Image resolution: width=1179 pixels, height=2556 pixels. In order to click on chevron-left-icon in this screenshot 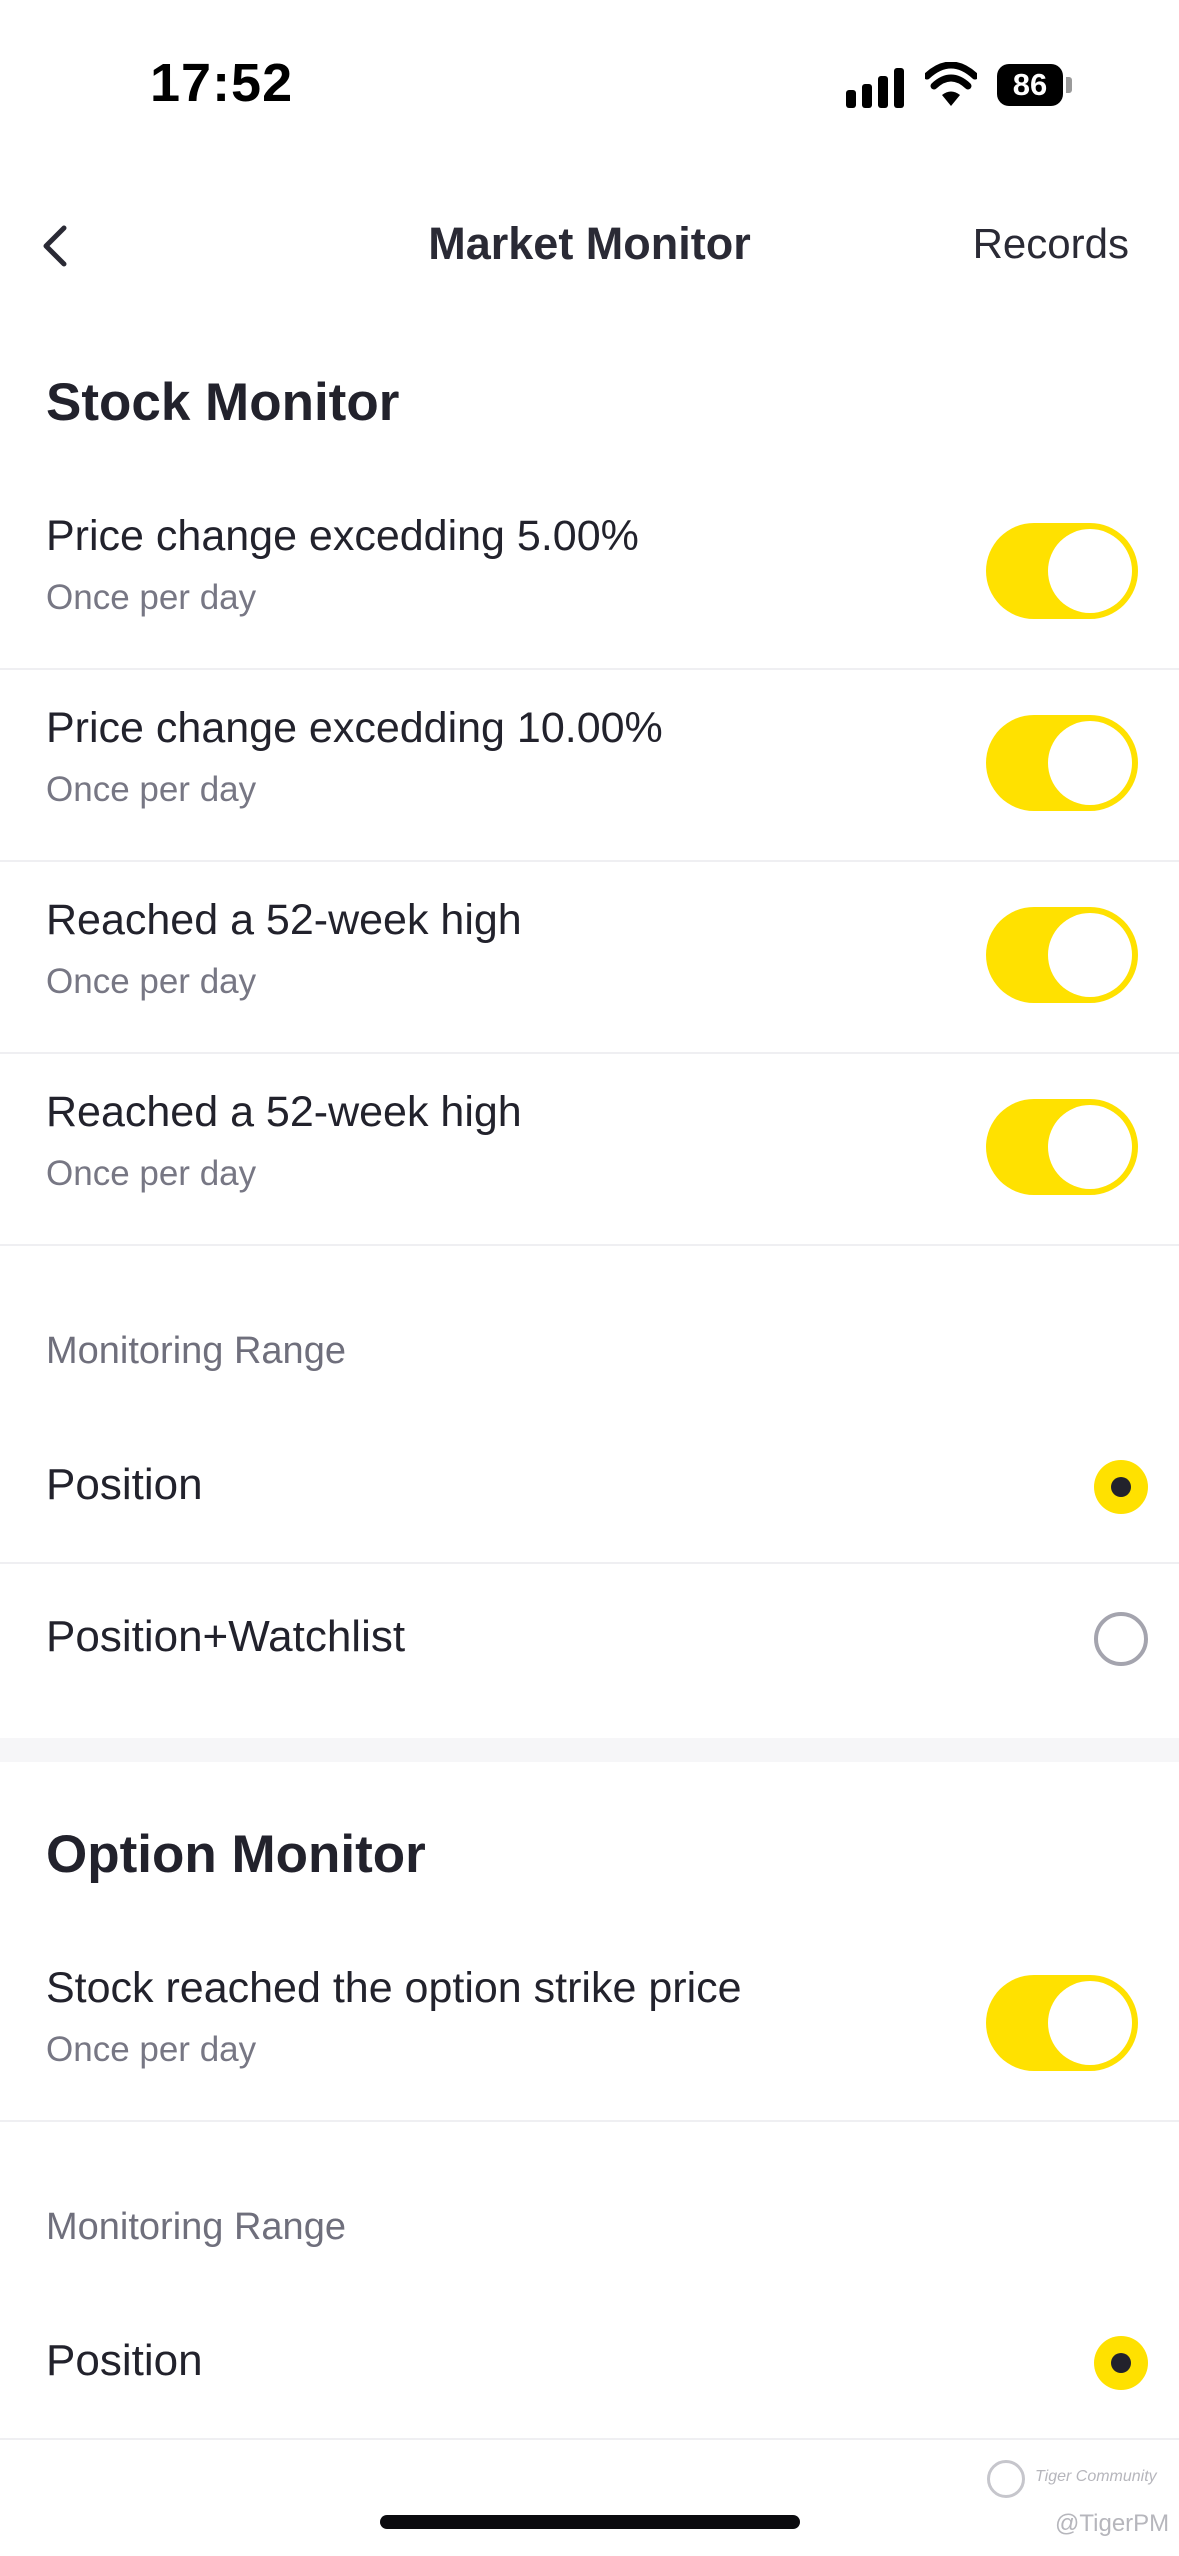, I will do `click(59, 246)`.